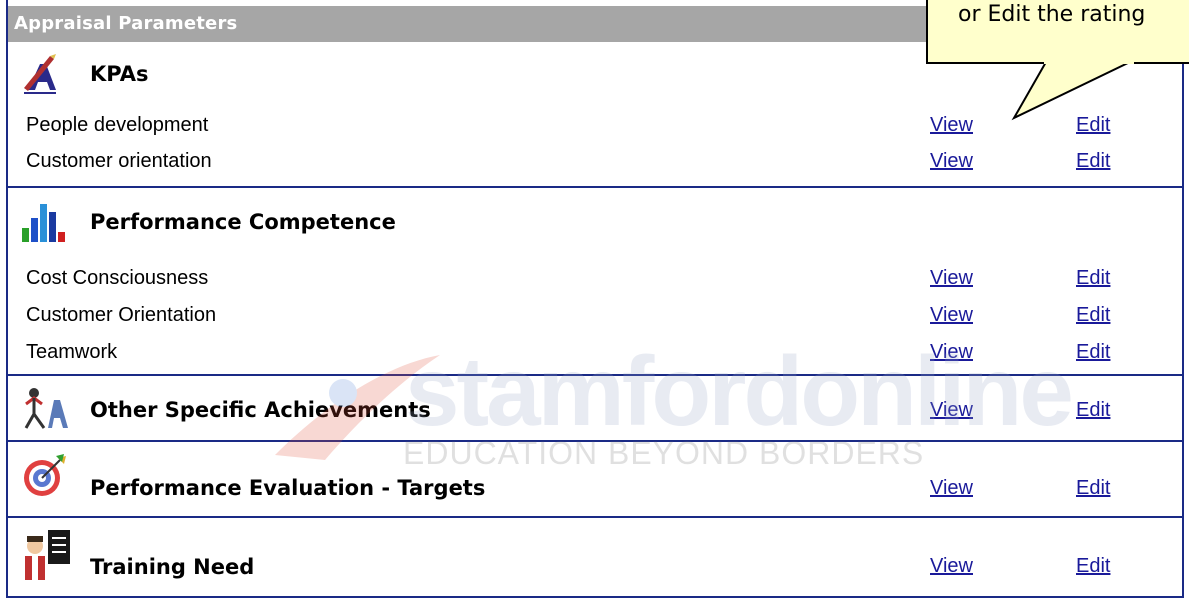 The height and width of the screenshot is (604, 1189). Describe the element at coordinates (260, 410) in the screenshot. I see `section-title-other-specific-achievements: Other Specific Achievements` at that location.